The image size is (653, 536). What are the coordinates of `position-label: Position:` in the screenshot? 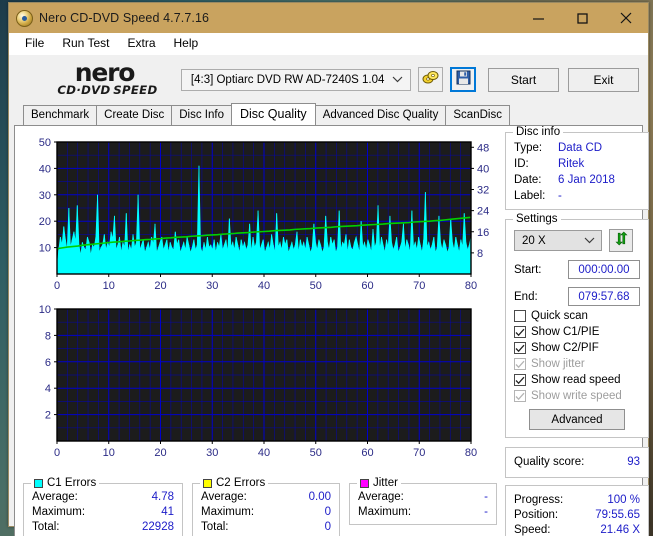 It's located at (536, 515).